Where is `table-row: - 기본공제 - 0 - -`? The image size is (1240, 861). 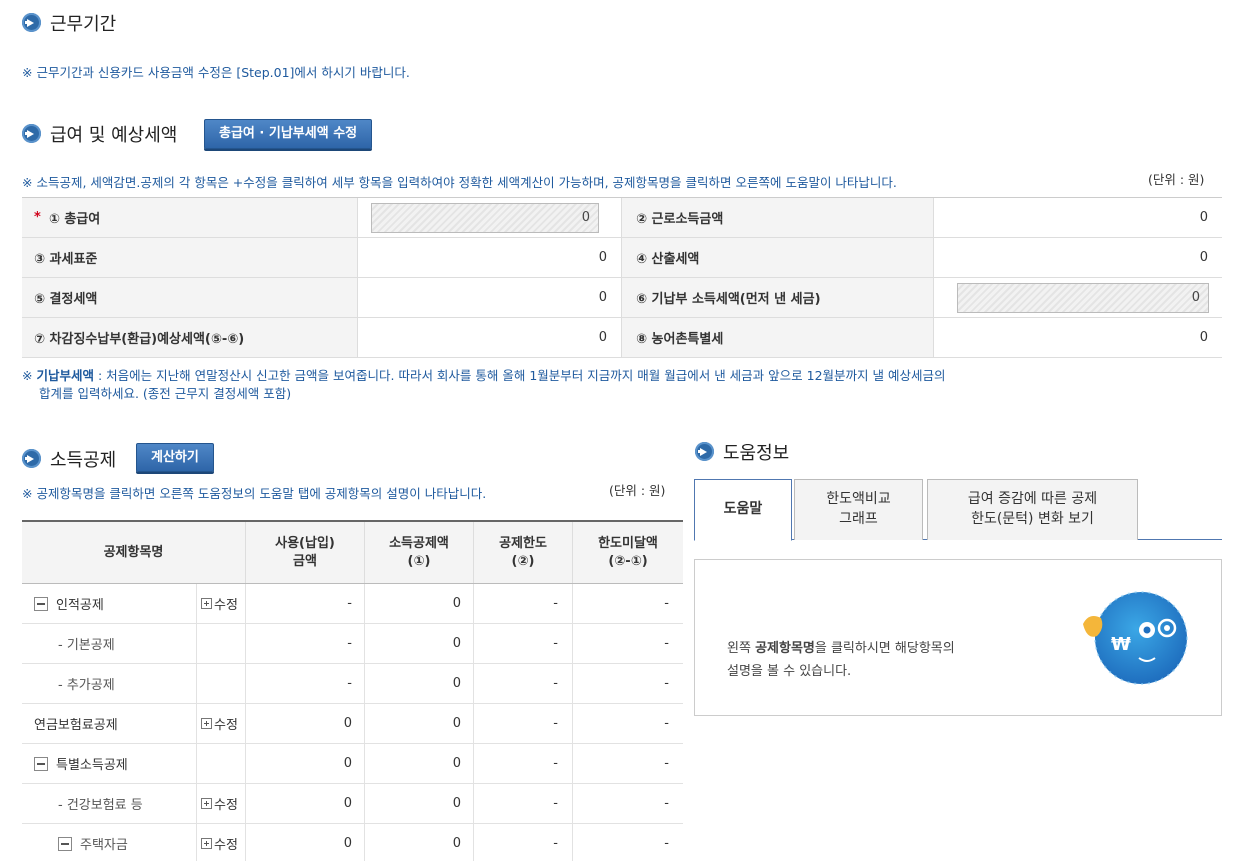 table-row: - 기본공제 - 0 - - is located at coordinates (352, 644).